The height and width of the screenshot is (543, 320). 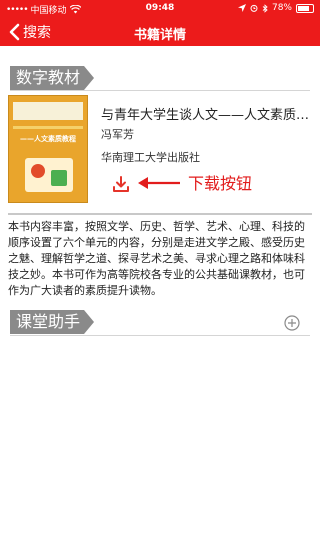 What do you see at coordinates (241, 8) in the screenshot?
I see `location-icon` at bounding box center [241, 8].